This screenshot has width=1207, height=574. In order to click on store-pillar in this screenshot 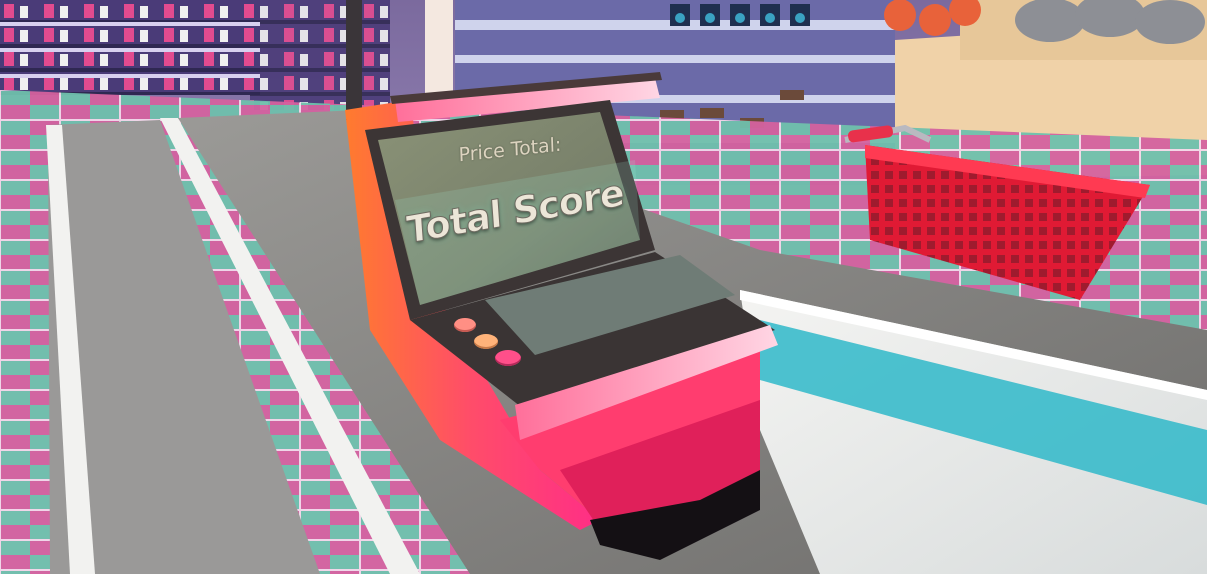, I will do `click(439, 52)`.